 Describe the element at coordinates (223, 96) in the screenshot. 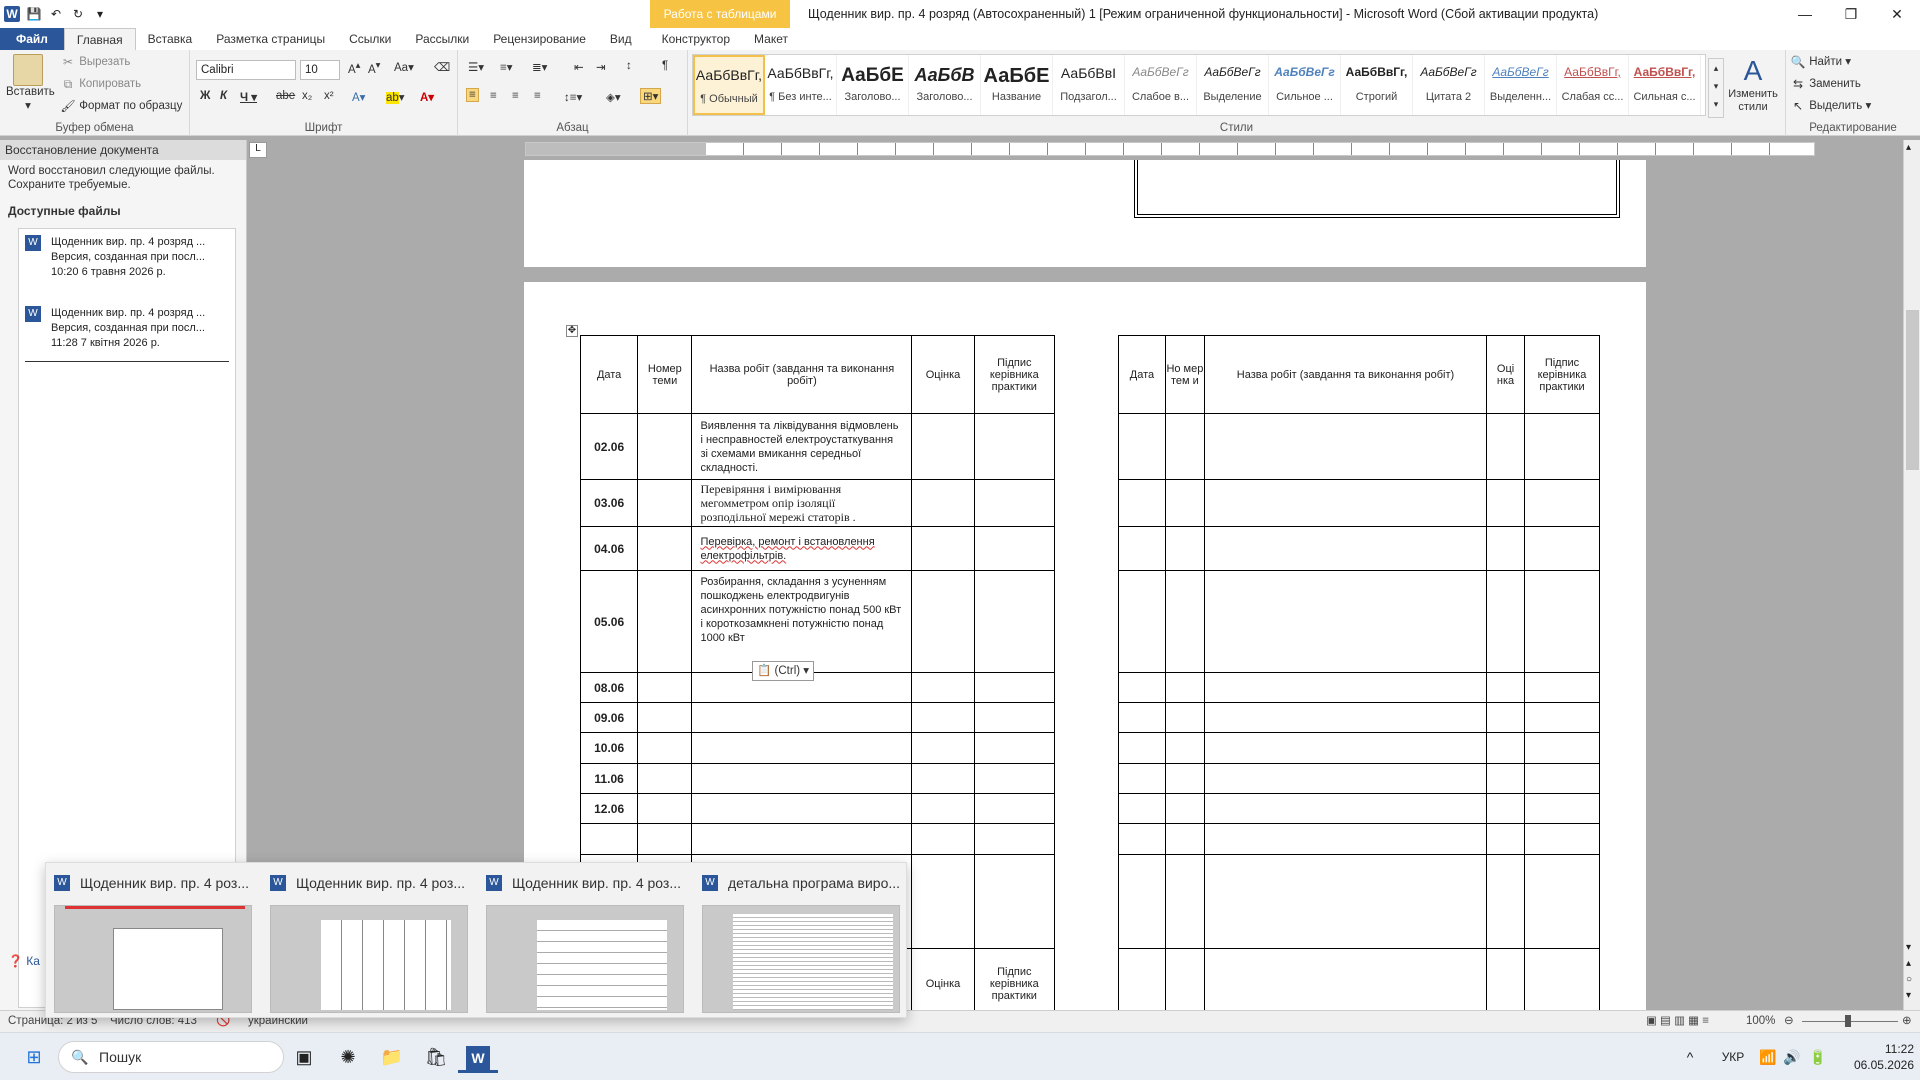

I see `italic-icon: К` at that location.